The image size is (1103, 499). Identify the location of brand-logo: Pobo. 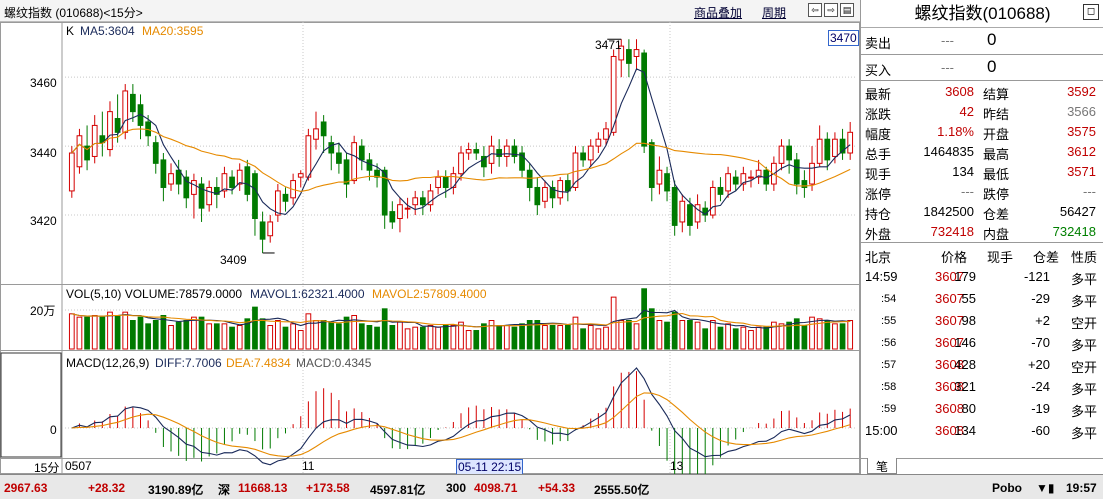
(1007, 488).